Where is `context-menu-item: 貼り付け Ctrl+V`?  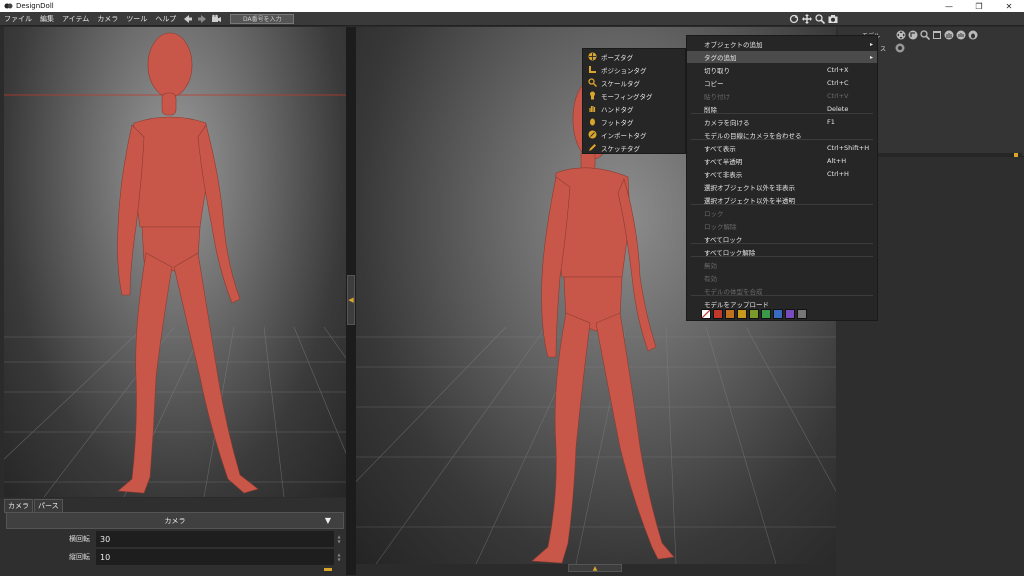 context-menu-item: 貼り付け Ctrl+V is located at coordinates (782, 96).